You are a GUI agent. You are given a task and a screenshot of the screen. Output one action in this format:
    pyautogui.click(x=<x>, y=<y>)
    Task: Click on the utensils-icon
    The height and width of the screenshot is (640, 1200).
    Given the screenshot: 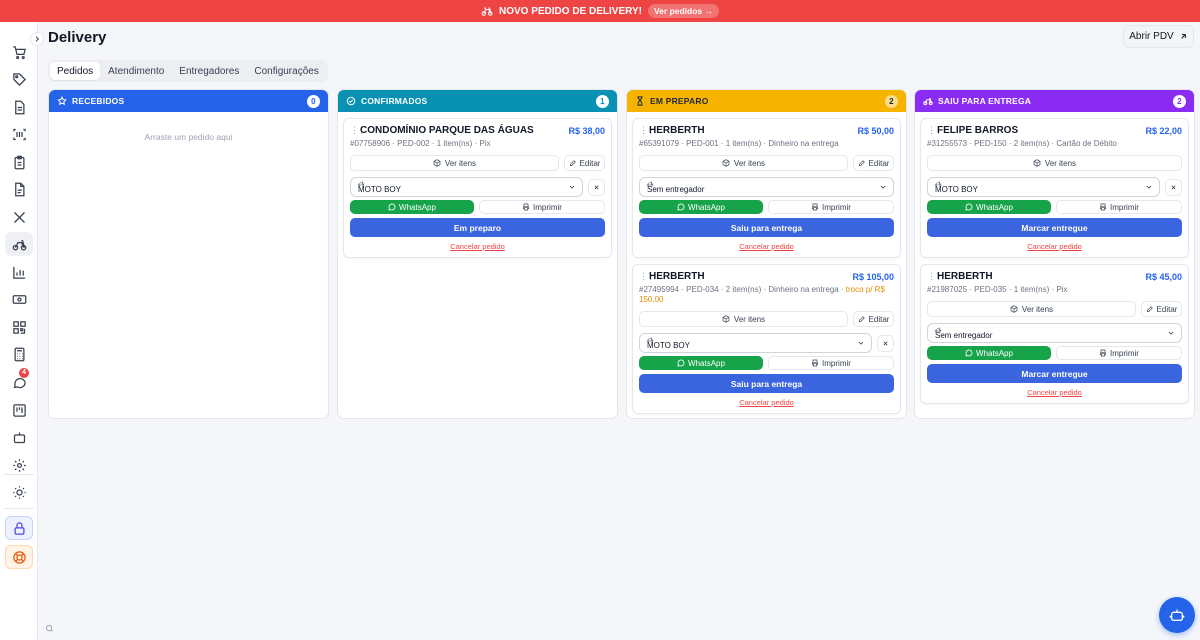 What is the action you would take?
    pyautogui.click(x=19, y=217)
    